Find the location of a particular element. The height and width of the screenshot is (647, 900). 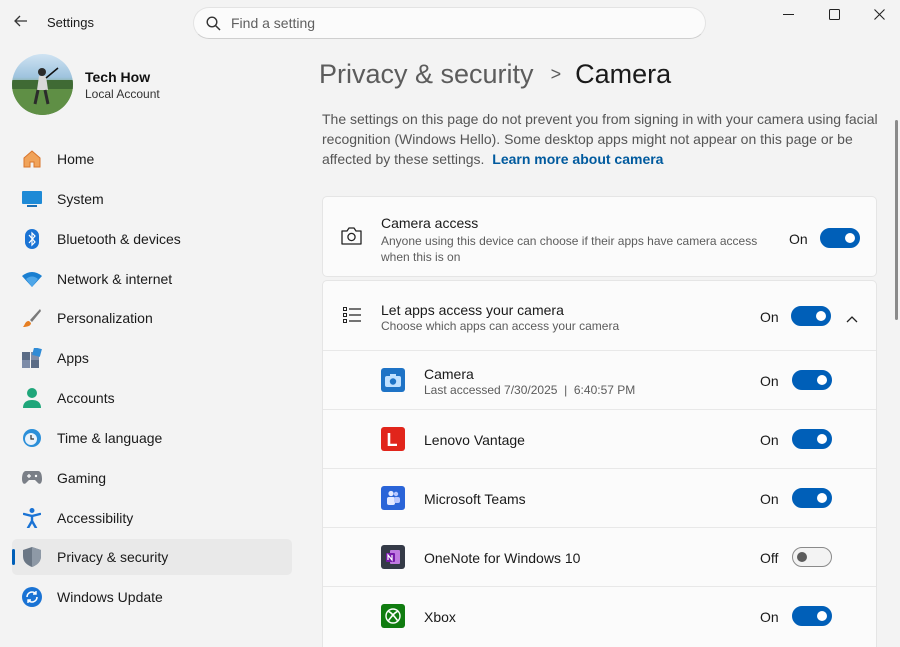

sidebar-item-network: Network & internet is located at coordinates (152, 279).